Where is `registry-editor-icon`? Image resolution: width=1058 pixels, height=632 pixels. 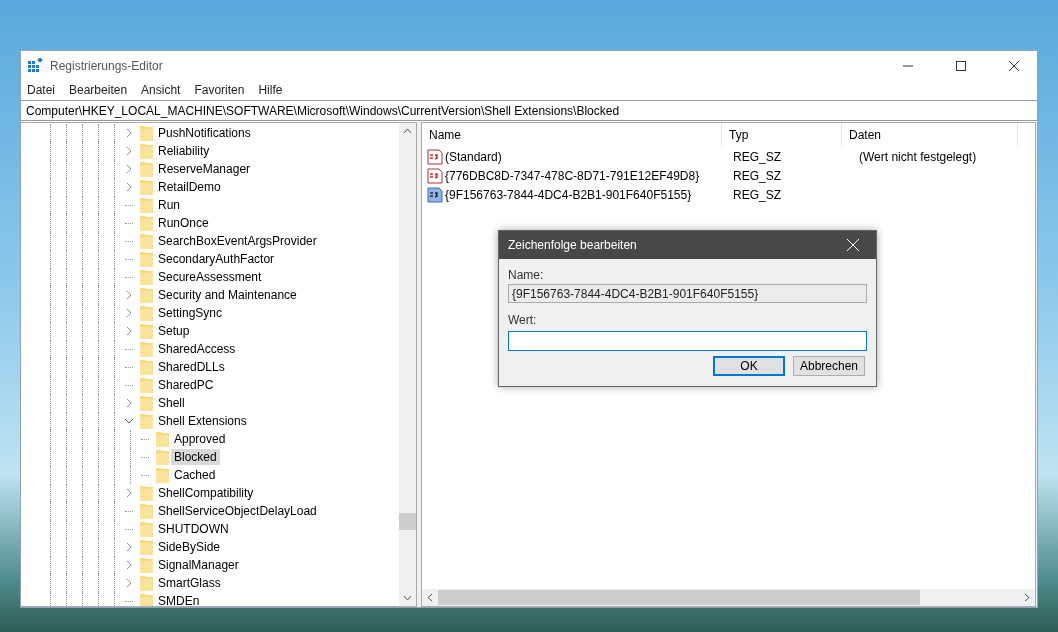 registry-editor-icon is located at coordinates (35, 65).